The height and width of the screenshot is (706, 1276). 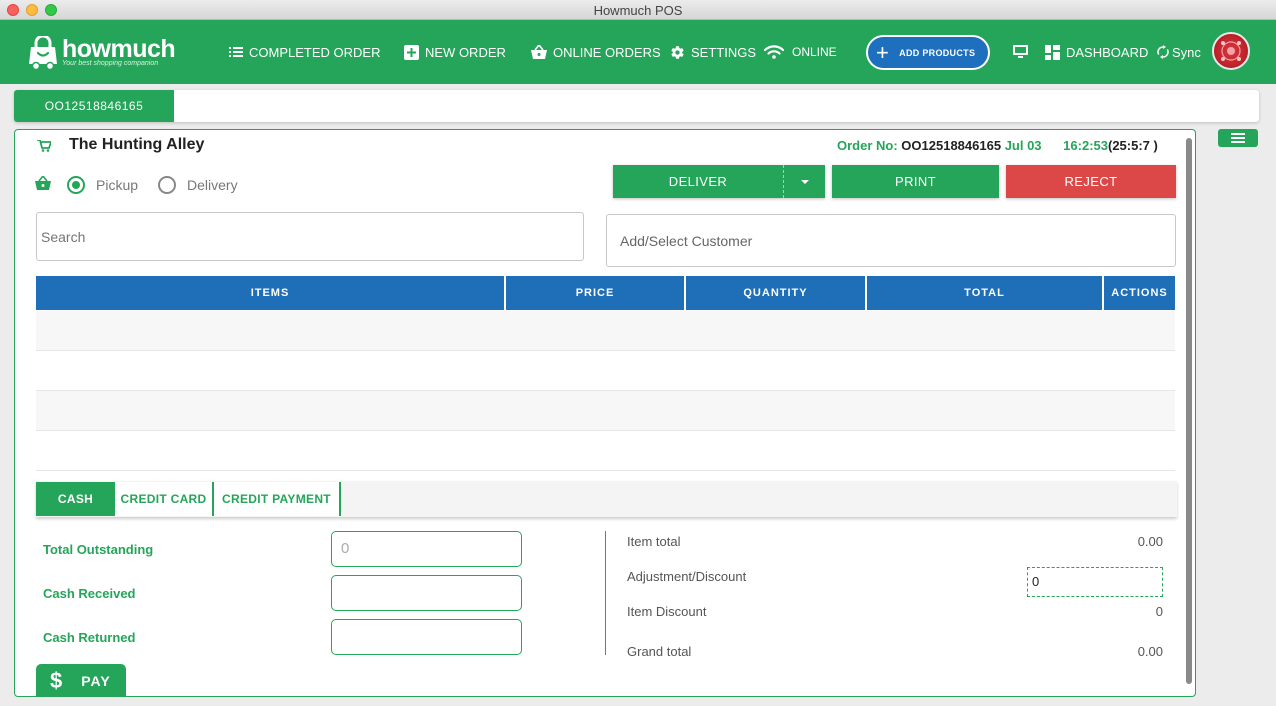 What do you see at coordinates (654, 541) in the screenshot?
I see `item-total-label: Item total` at bounding box center [654, 541].